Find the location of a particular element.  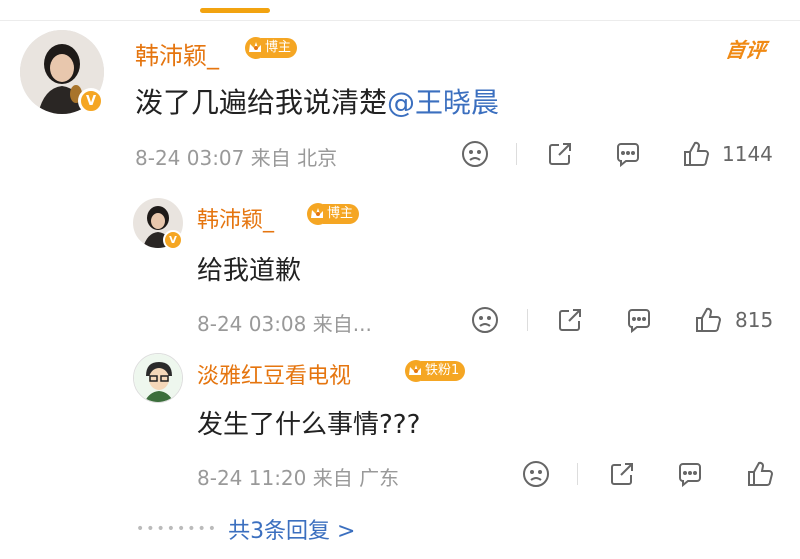

like-count: 815 is located at coordinates (754, 320).